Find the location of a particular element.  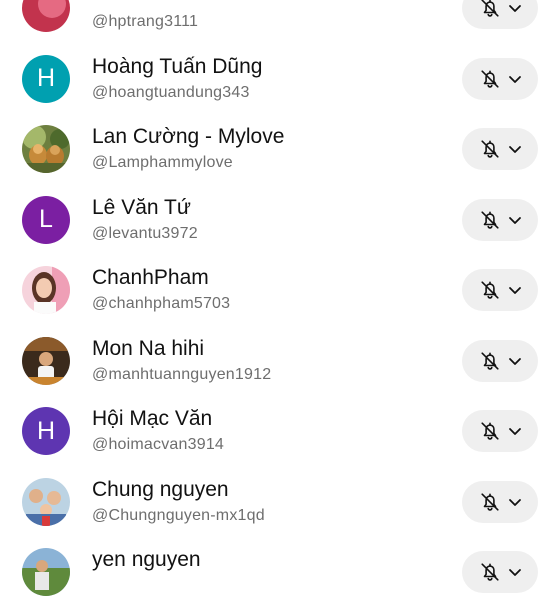

subscription-row: Mon Na hihi @manhtuannguyen1912 is located at coordinates (280, 361).